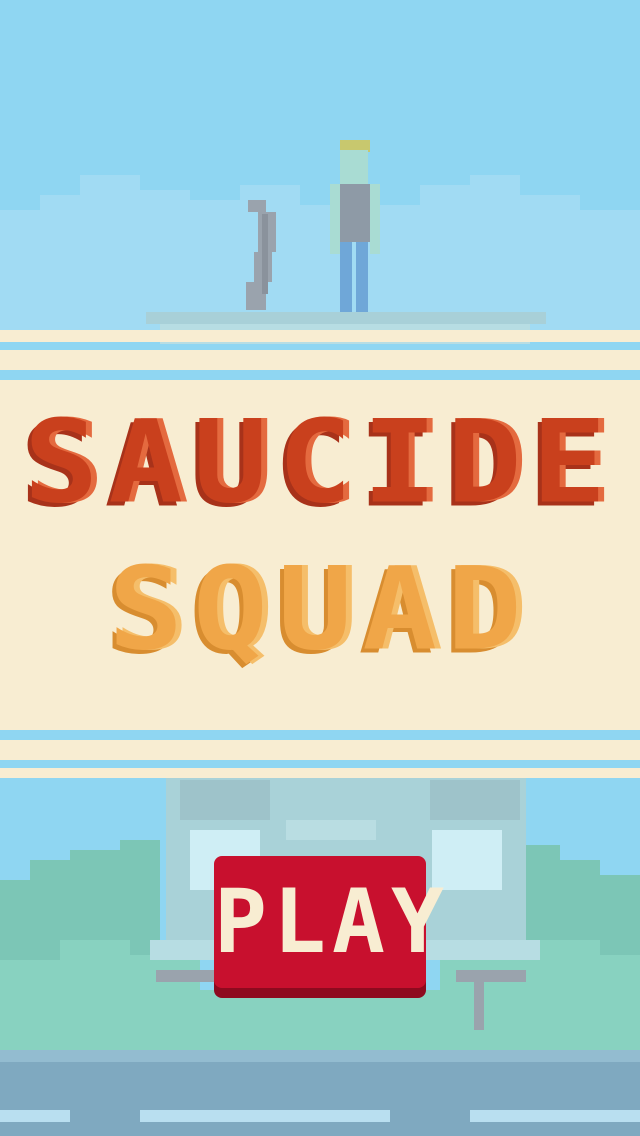 Image resolution: width=640 pixels, height=1136 pixels. I want to click on game-title-line-2: SQUAD, so click(320, 610).